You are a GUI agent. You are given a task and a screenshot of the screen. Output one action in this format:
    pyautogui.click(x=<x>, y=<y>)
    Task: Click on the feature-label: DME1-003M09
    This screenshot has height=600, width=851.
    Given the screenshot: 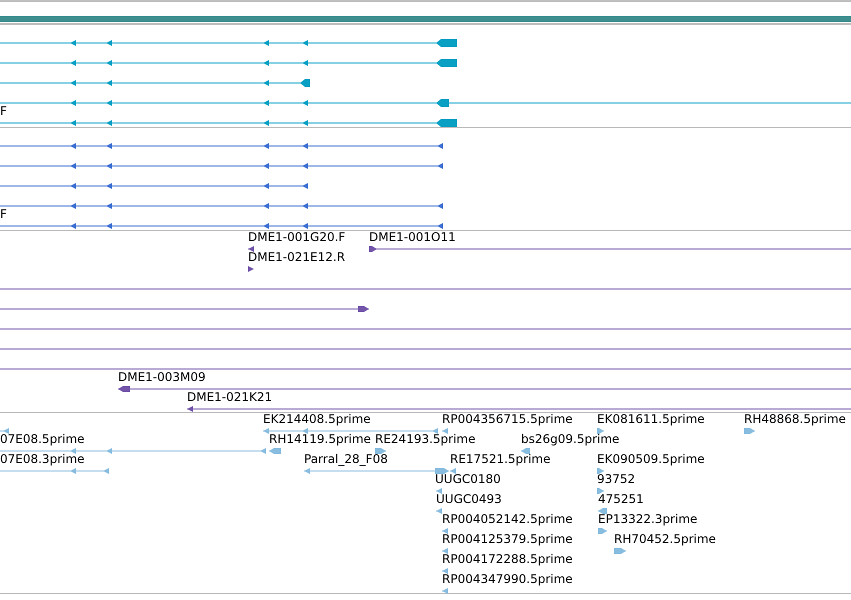 What is the action you would take?
    pyautogui.click(x=162, y=377)
    